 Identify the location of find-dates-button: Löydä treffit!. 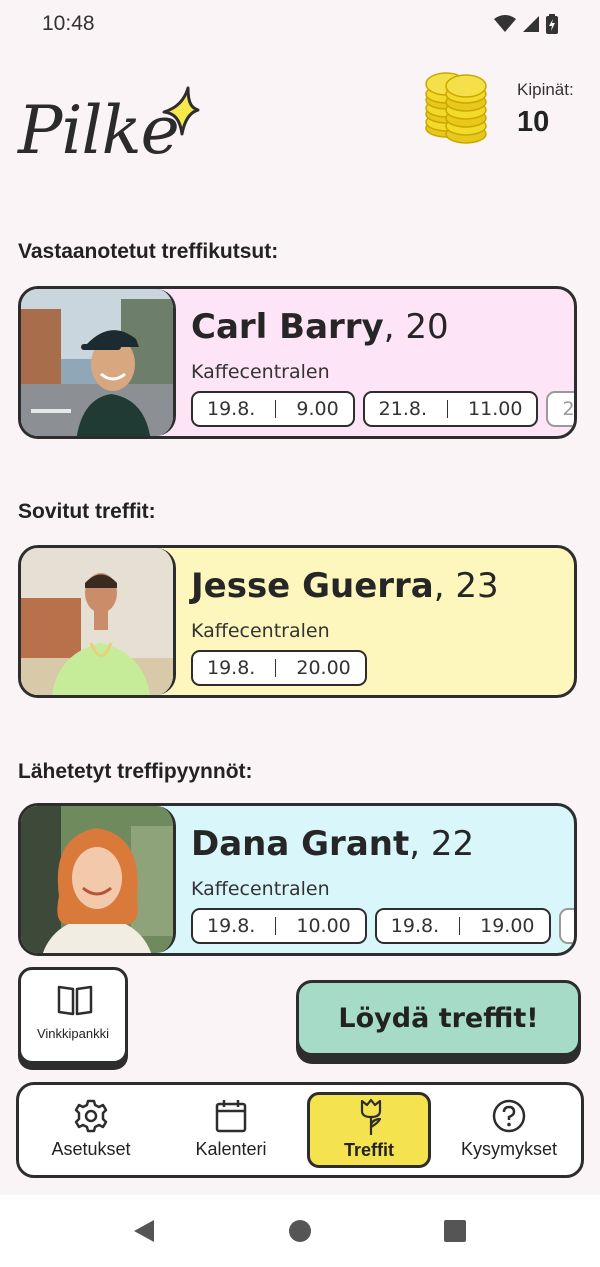
(438, 1018).